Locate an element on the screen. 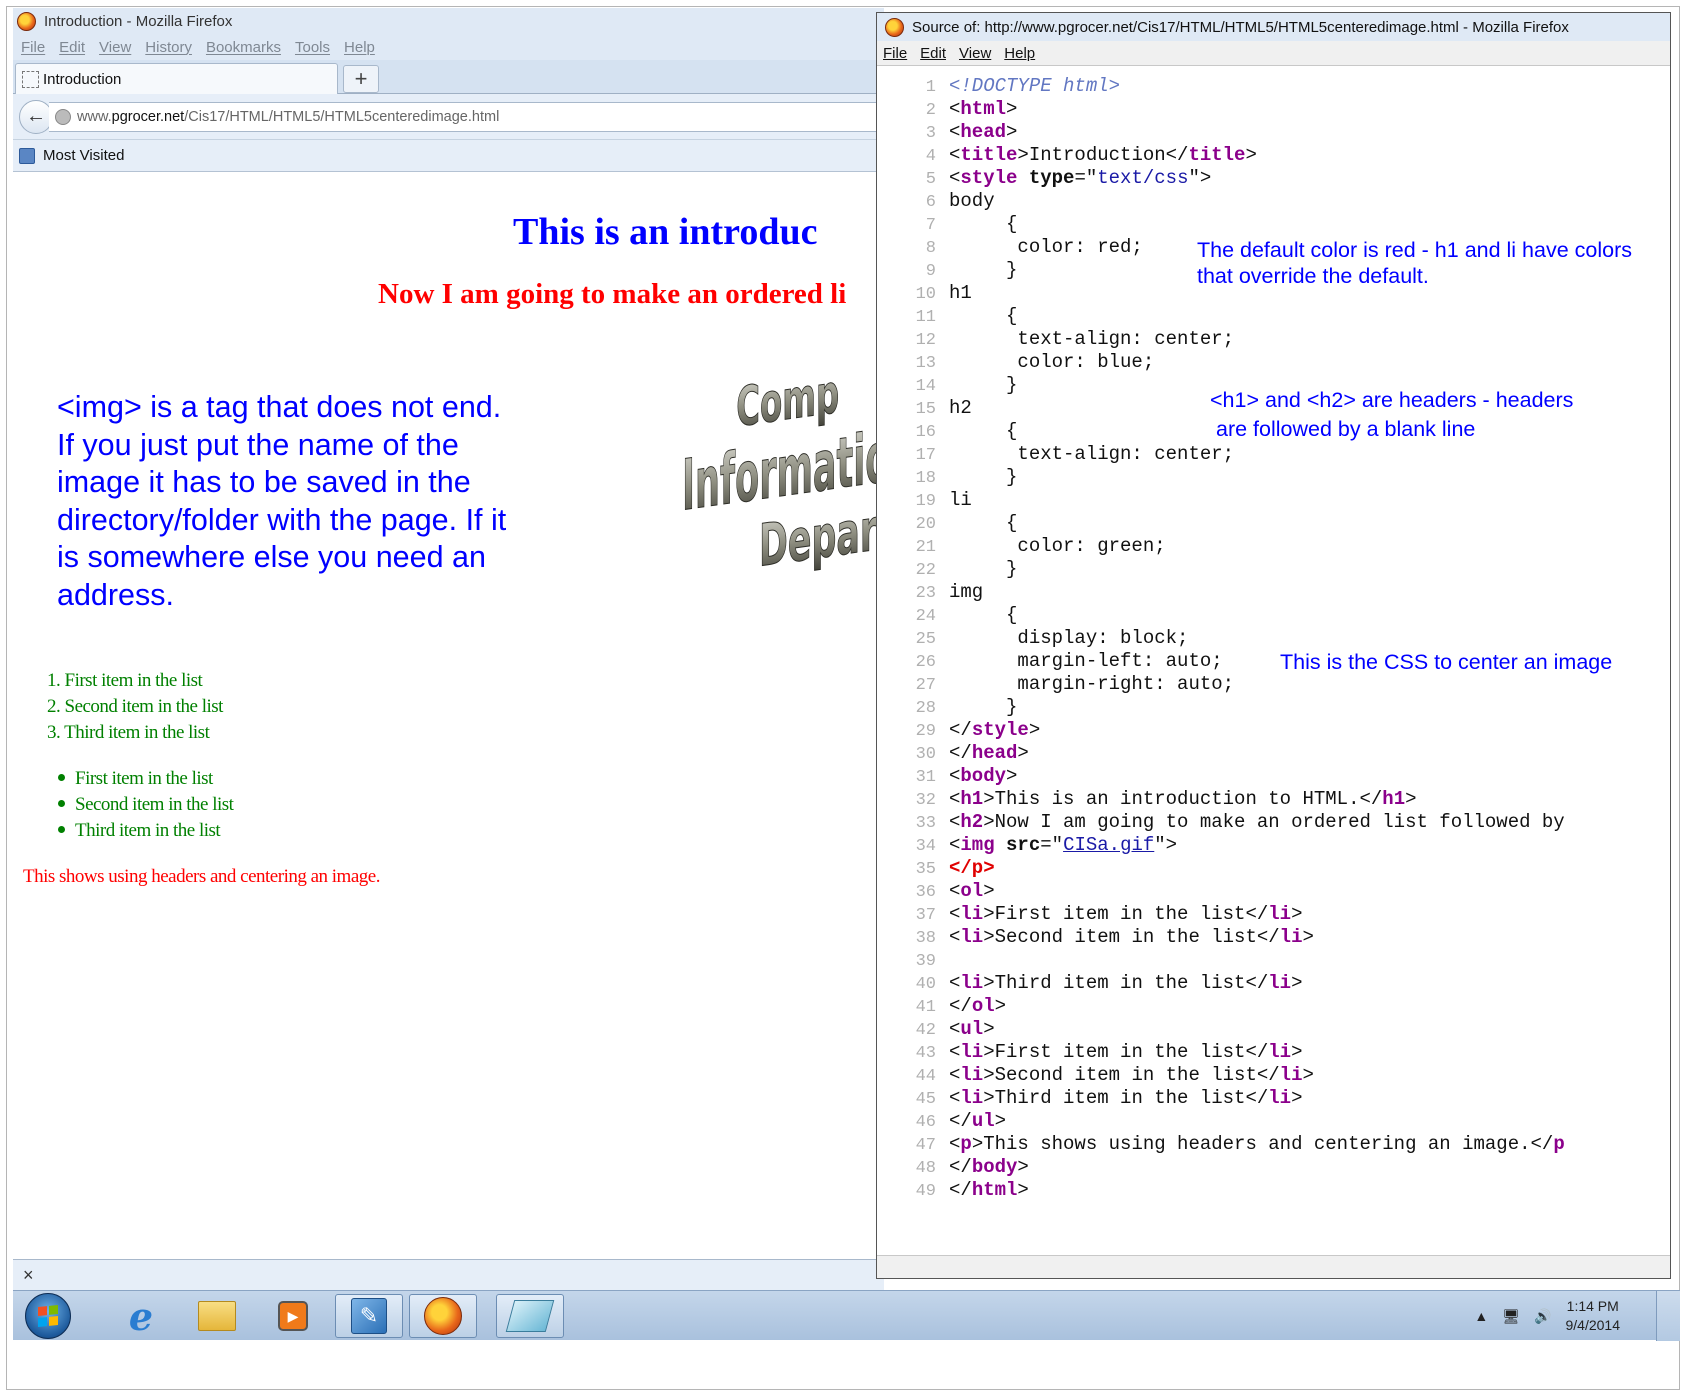  back-button: ← is located at coordinates (36, 116).